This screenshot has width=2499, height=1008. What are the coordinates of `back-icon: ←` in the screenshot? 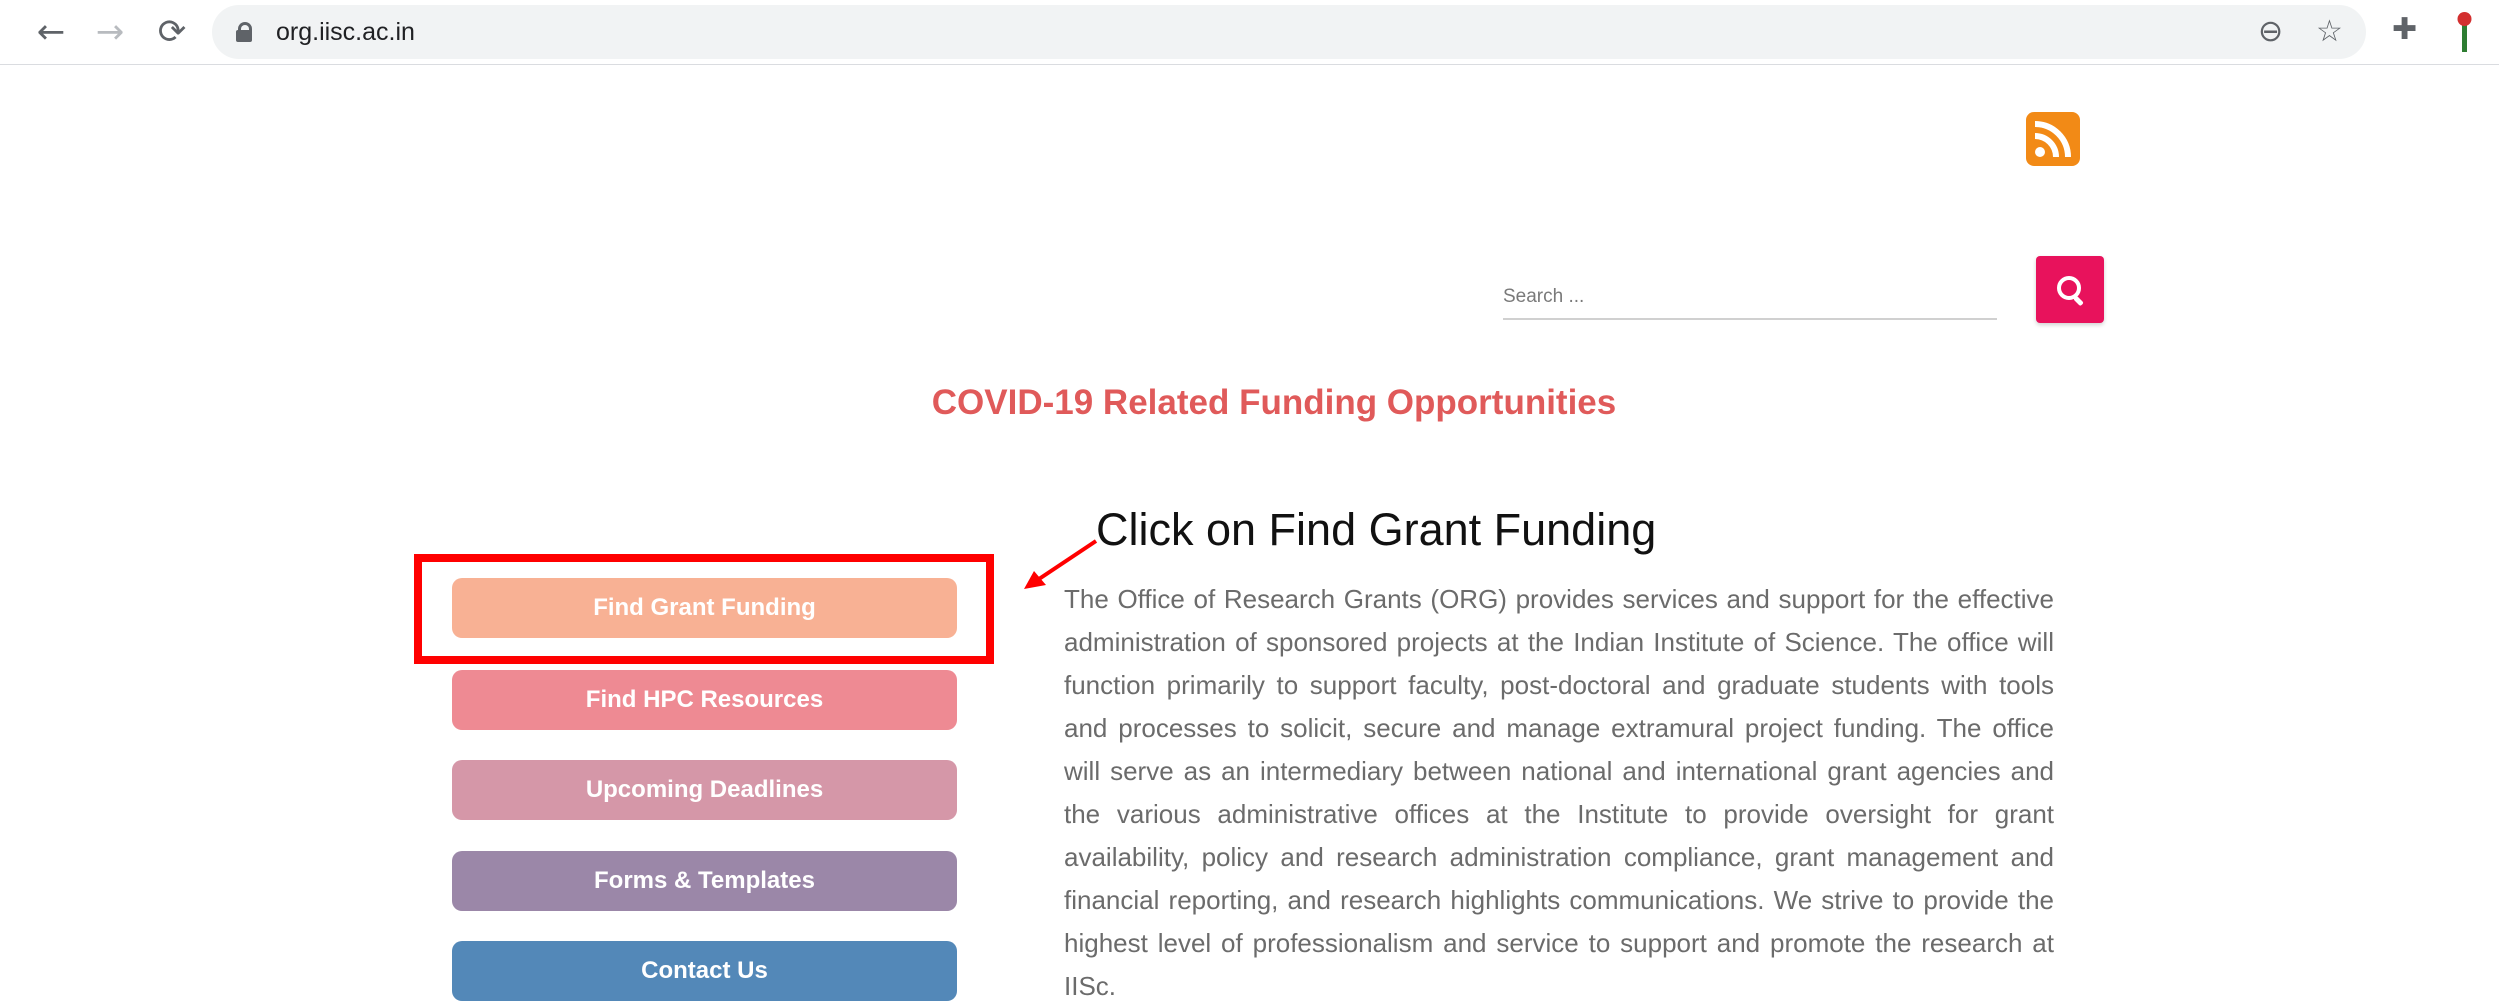 It's located at (51, 32).